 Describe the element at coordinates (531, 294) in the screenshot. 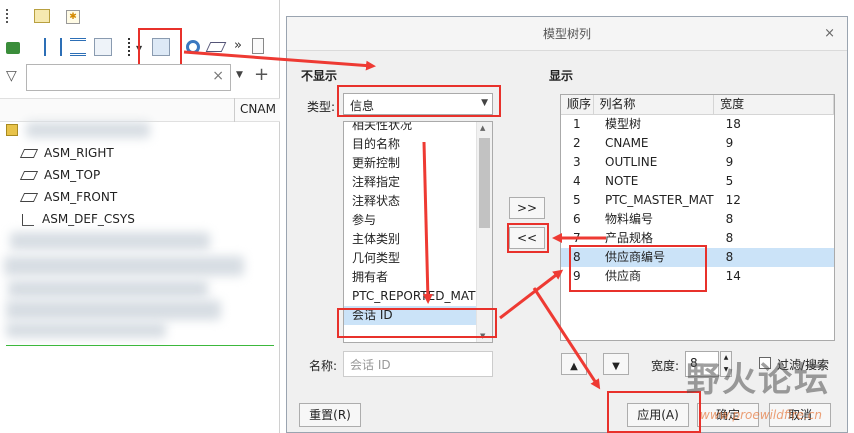

I see `arrow-to-supplier-row` at that location.